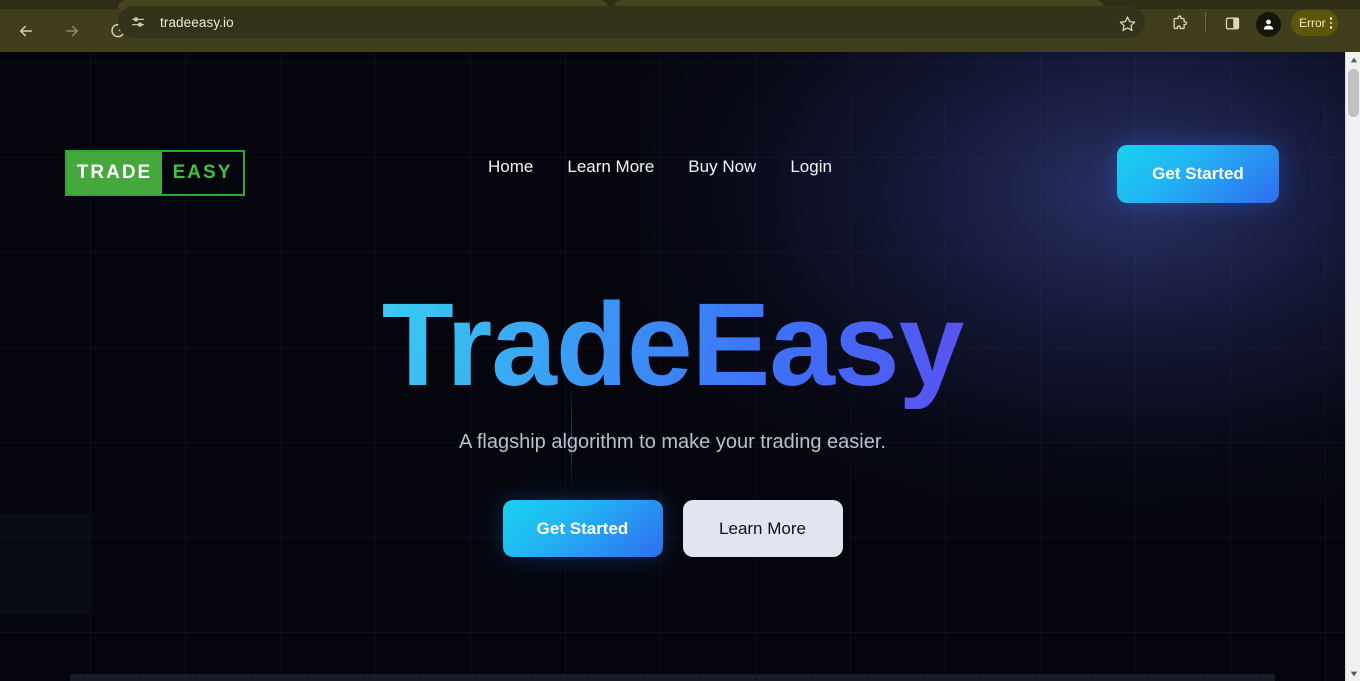  What do you see at coordinates (114, 173) in the screenshot?
I see `logo-text-trade: TRADE` at bounding box center [114, 173].